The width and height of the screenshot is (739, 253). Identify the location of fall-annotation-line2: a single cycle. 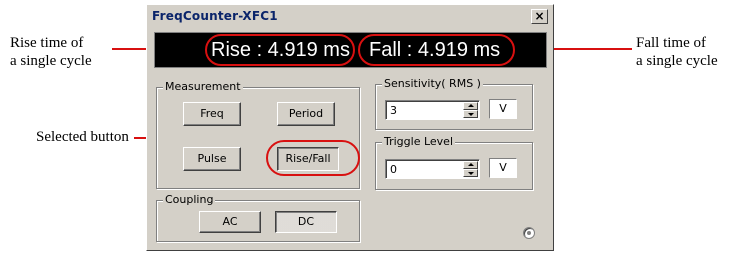
(677, 61).